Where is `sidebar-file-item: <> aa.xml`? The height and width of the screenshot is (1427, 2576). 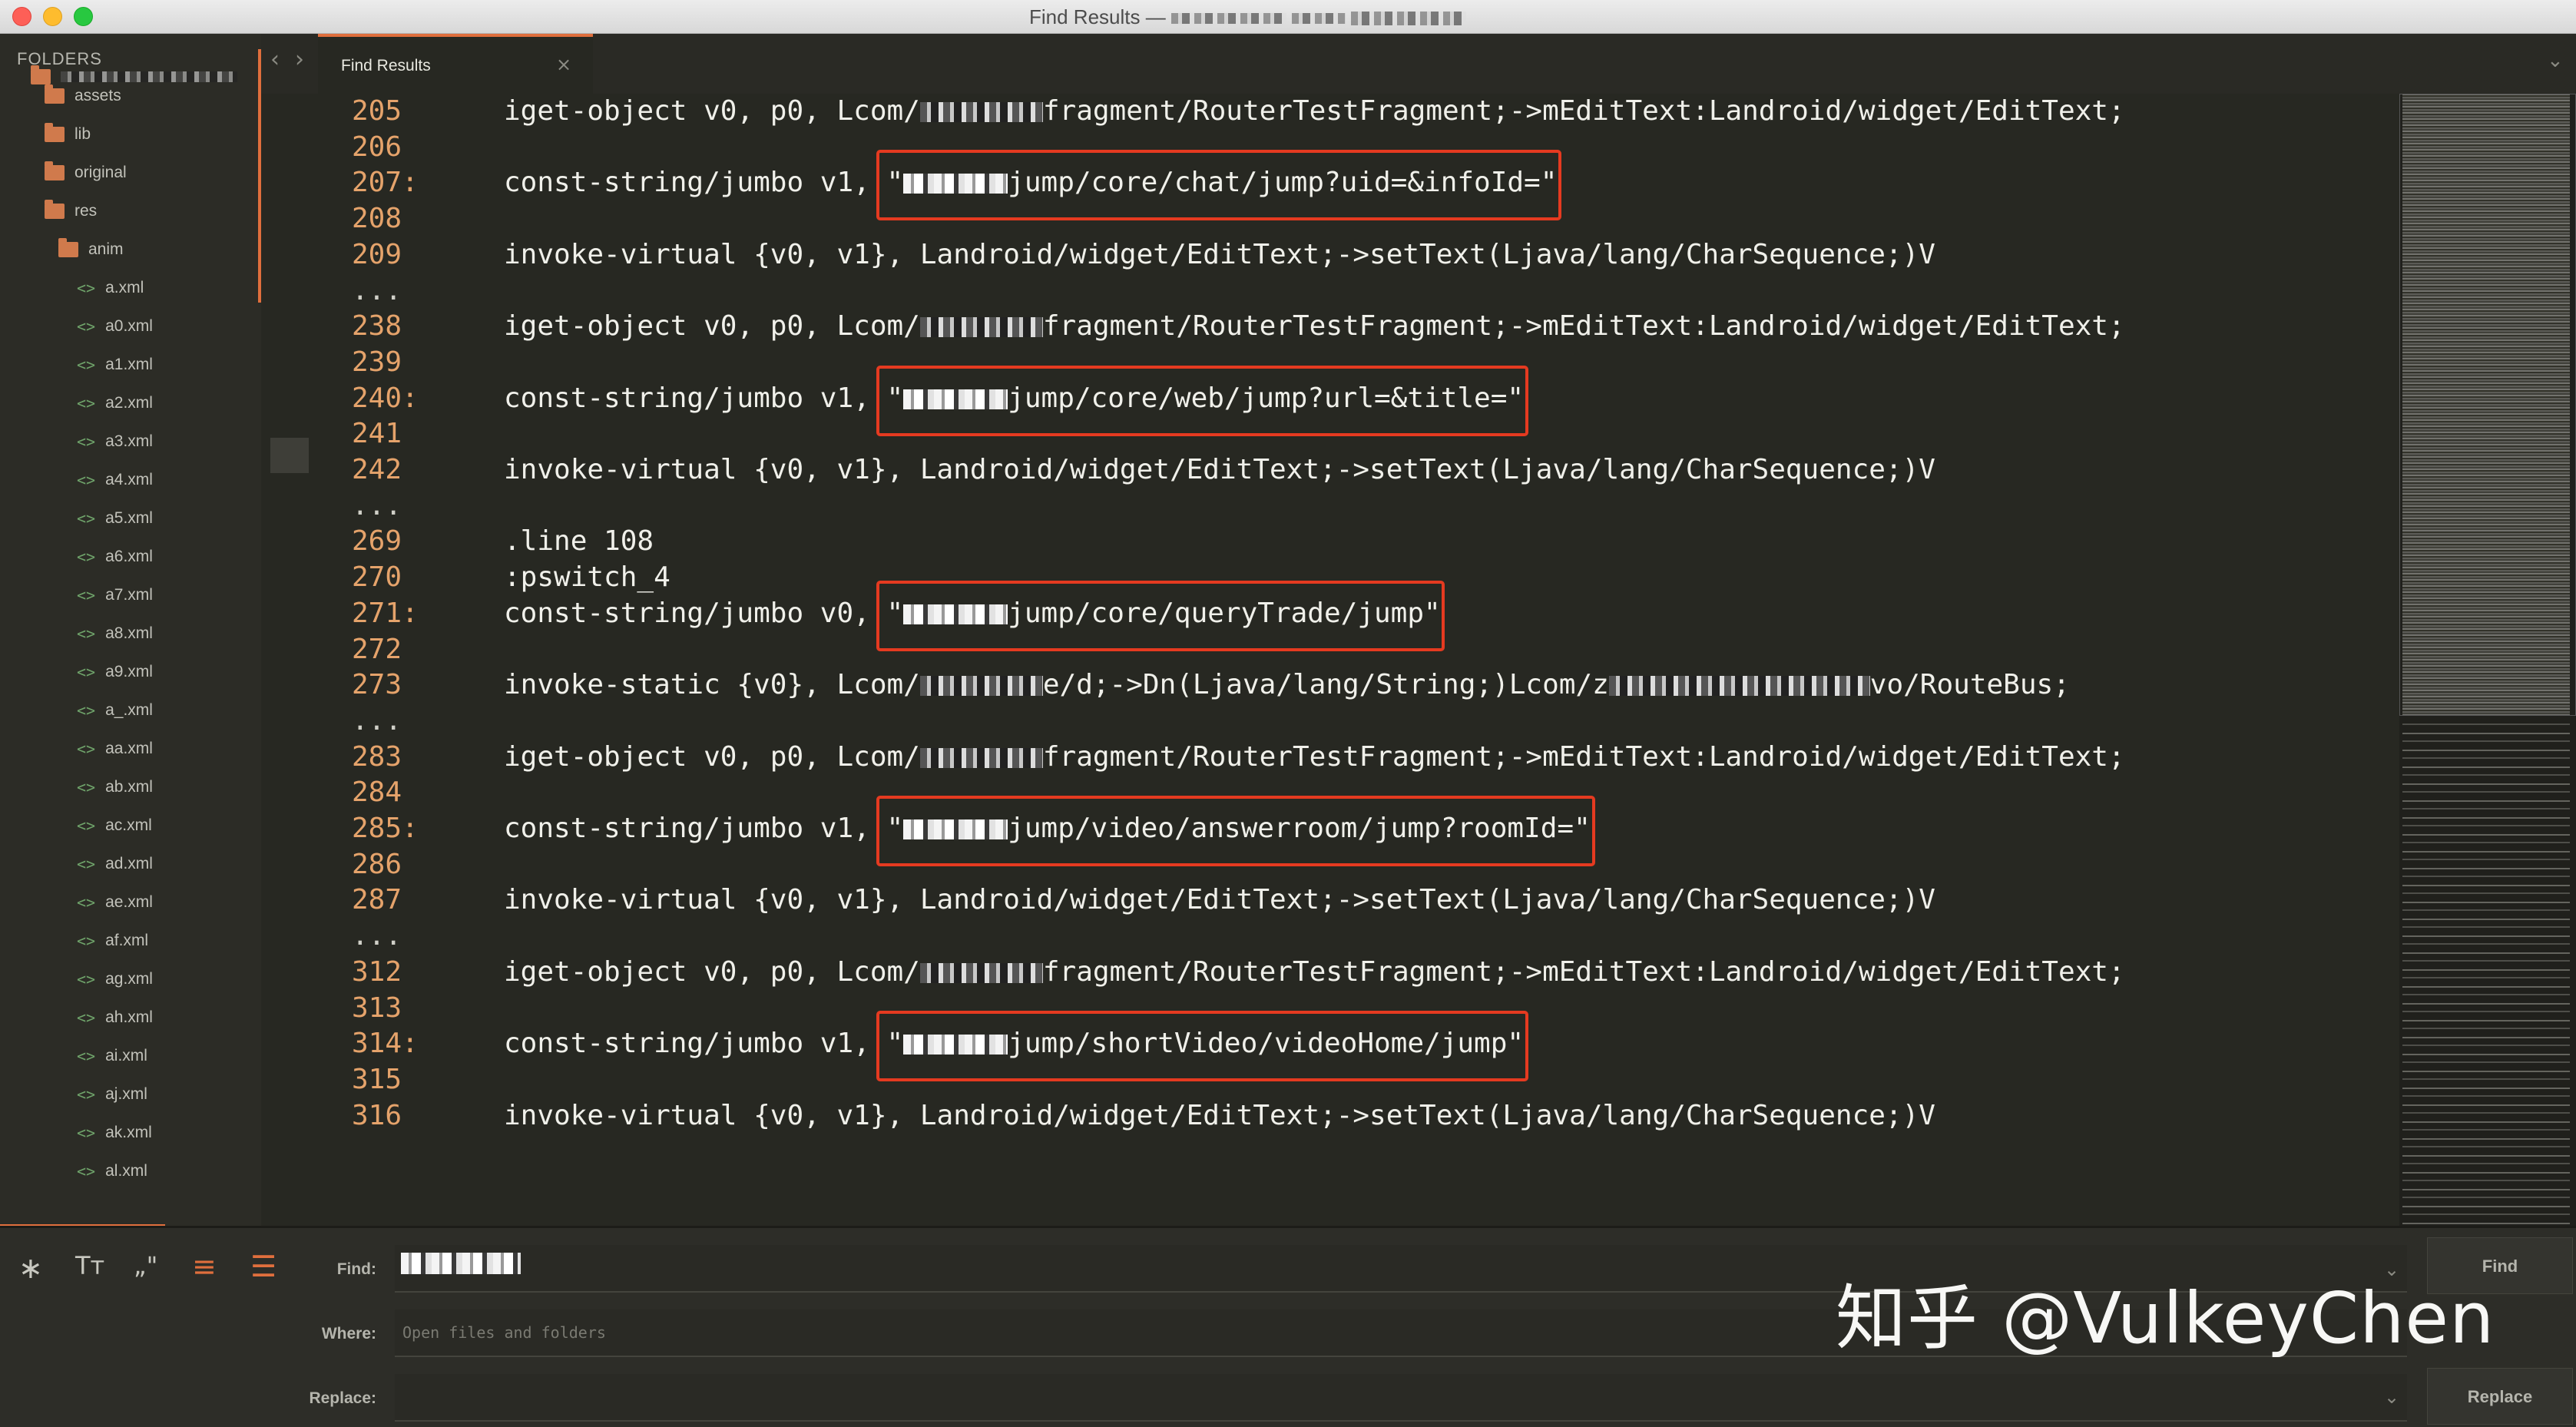
sidebar-file-item: <> aa.xml is located at coordinates (130, 749).